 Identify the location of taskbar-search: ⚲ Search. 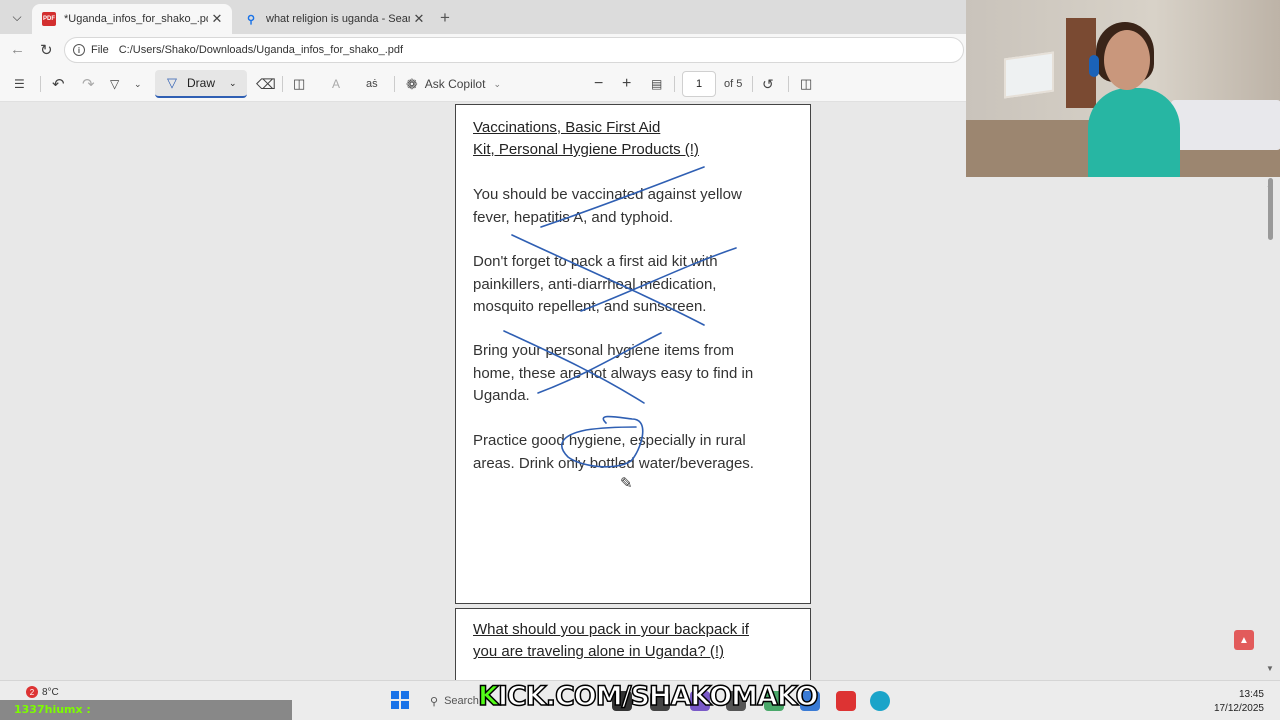
(452, 701).